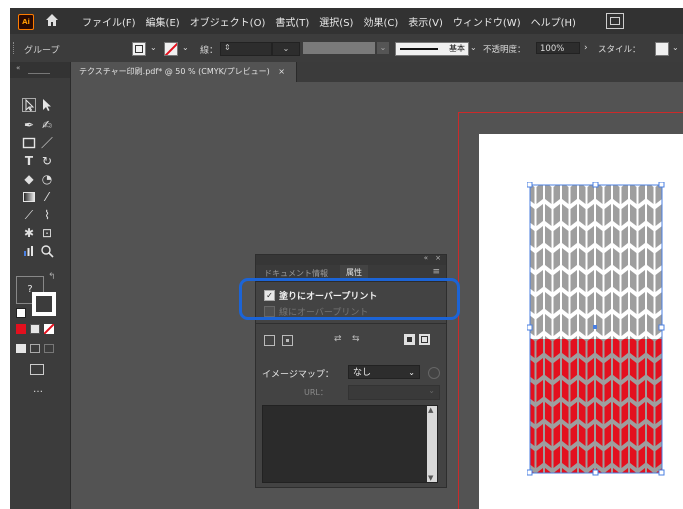  I want to click on stroke-swatch-large, so click(44, 304).